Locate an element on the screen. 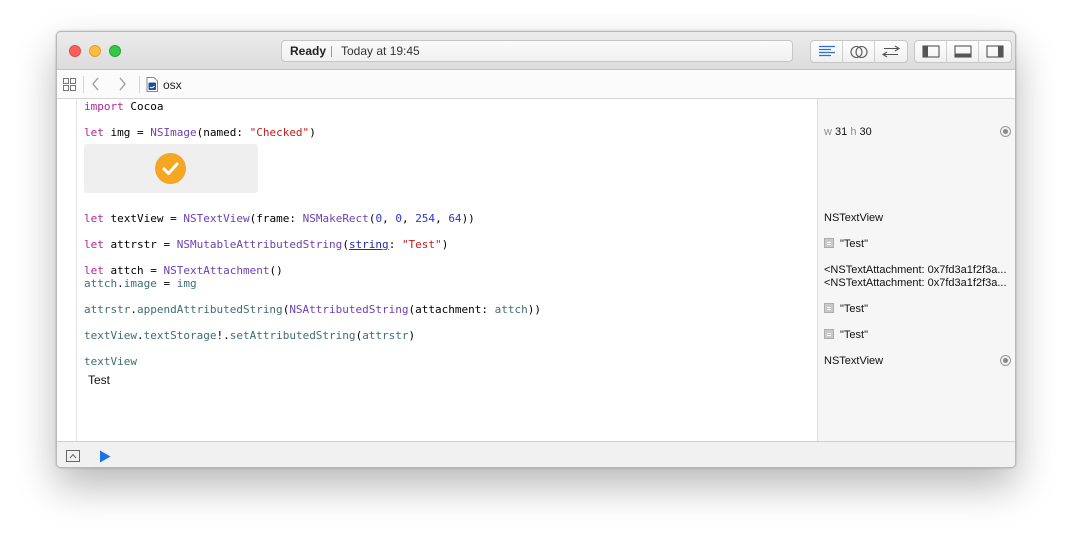 Image resolution: width=1072 pixels, height=549 pixels. chevron-right-icon is located at coordinates (122, 84).